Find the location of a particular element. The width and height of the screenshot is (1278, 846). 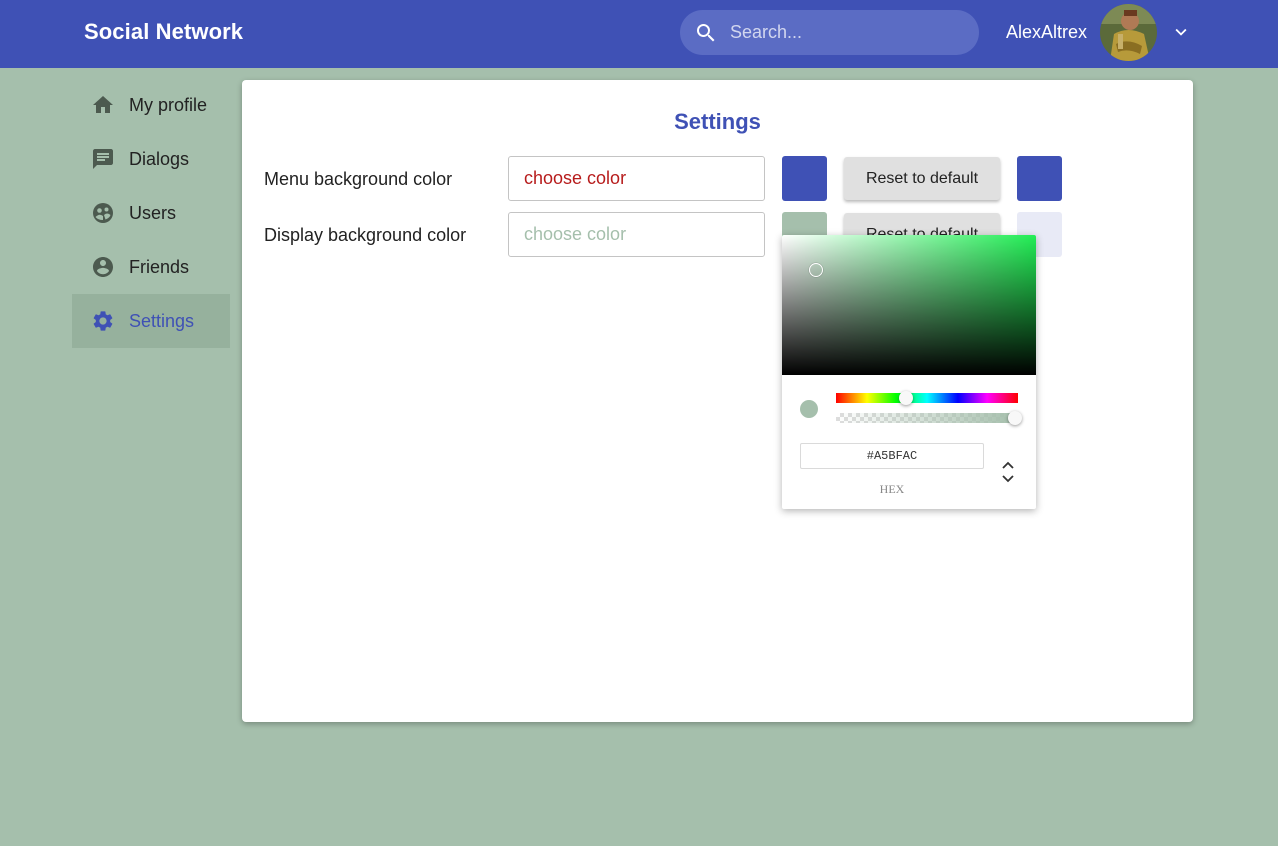

color-picker: HEX is located at coordinates (909, 372).